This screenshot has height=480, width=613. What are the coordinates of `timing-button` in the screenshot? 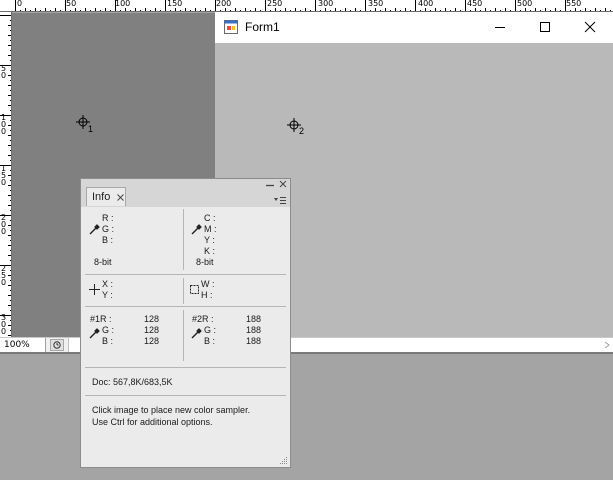 It's located at (57, 345).